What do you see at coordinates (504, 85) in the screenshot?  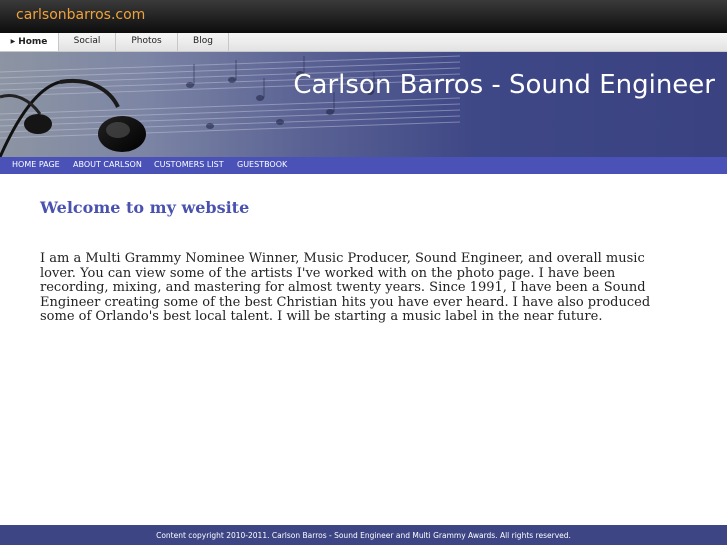 I see `banner-title: Carlson Barros - Sound Engineer` at bounding box center [504, 85].